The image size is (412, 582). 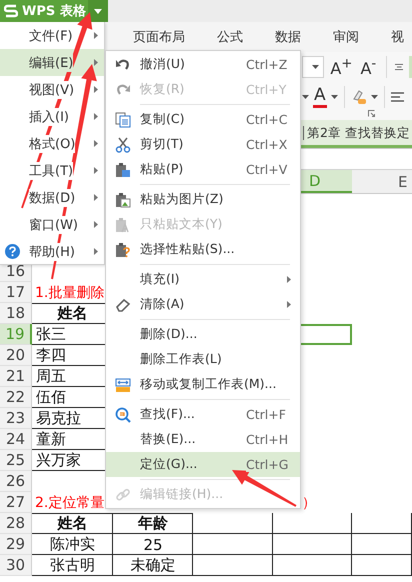 I want to click on ribbon-tab: 页面布局, so click(x=159, y=37).